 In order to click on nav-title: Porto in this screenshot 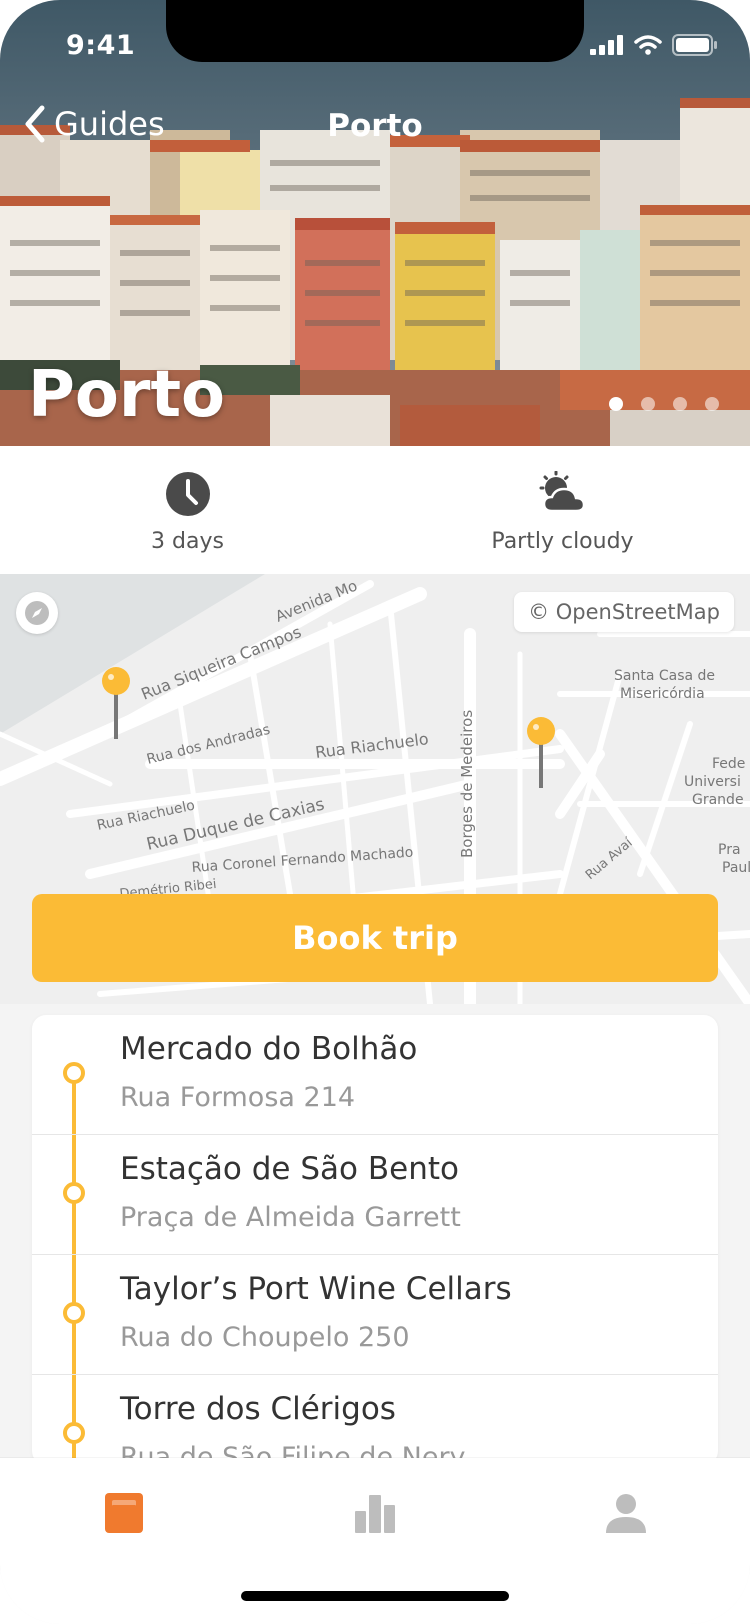, I will do `click(375, 126)`.